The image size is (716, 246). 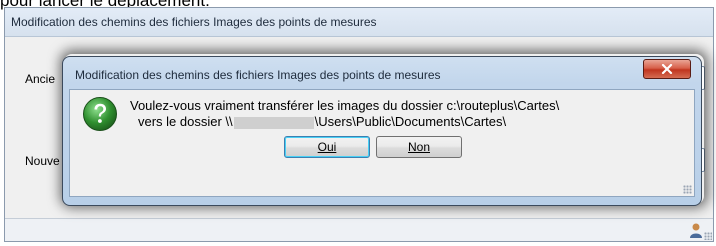 I want to click on message-line-2-prefix: vers le dossier \\, so click(x=185, y=121).